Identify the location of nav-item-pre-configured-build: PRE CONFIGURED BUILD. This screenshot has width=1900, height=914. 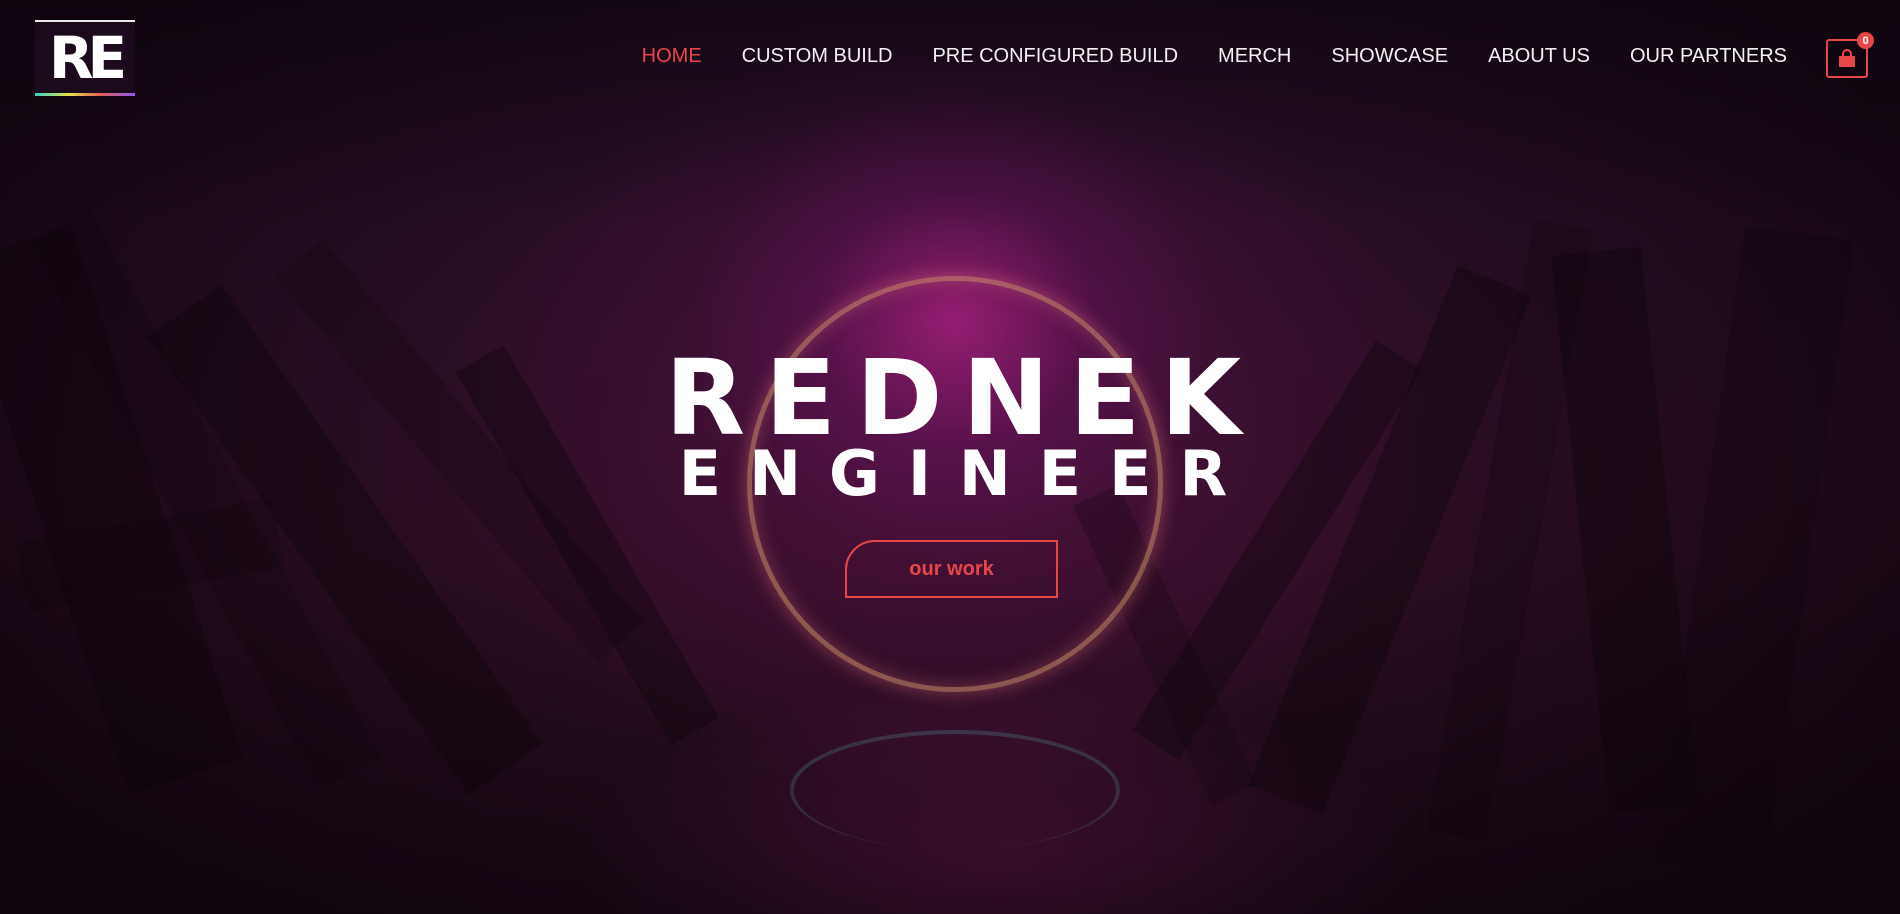
(1055, 56).